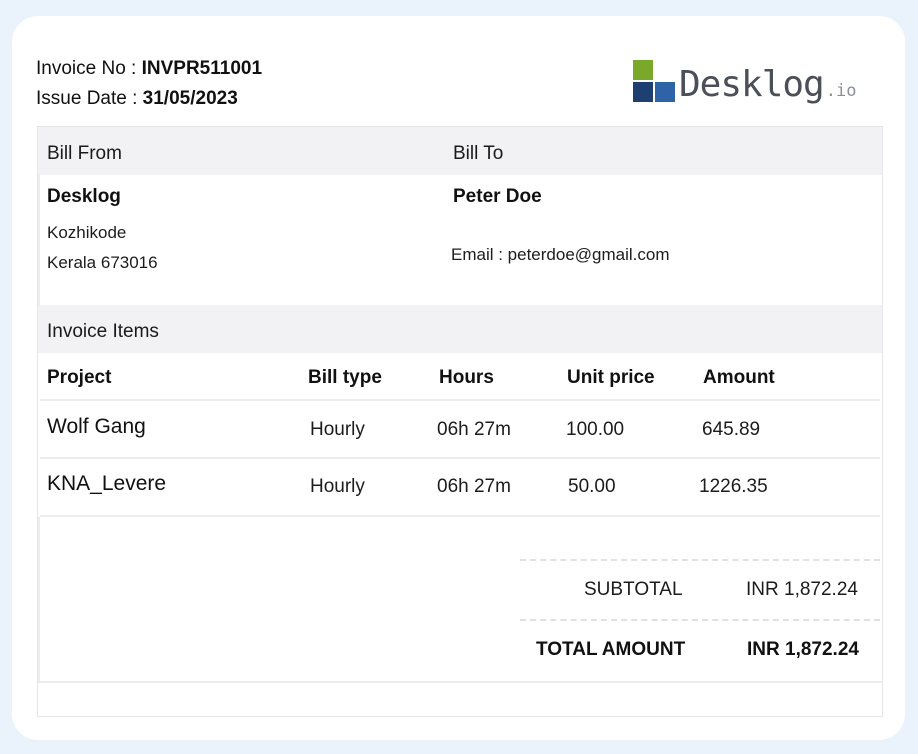 Image resolution: width=918 pixels, height=754 pixels. I want to click on bill-from-heading: Bill From, so click(84, 153).